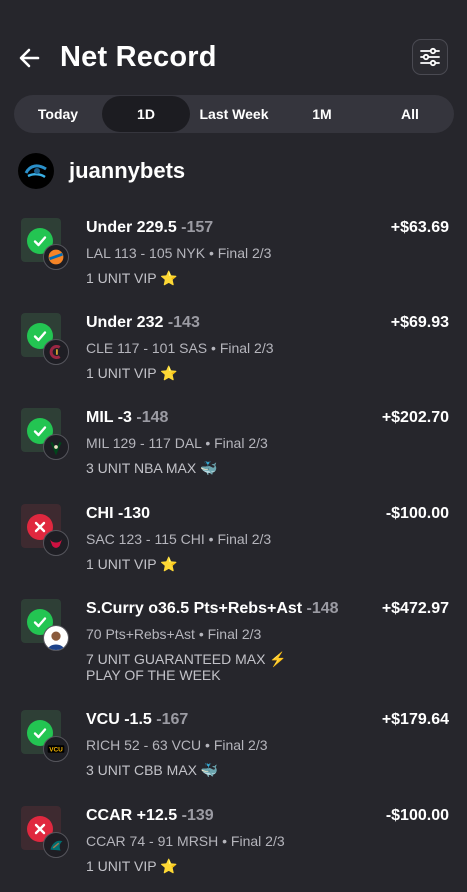 This screenshot has height=892, width=467. I want to click on bet-amount: +$63.69, so click(419, 227).